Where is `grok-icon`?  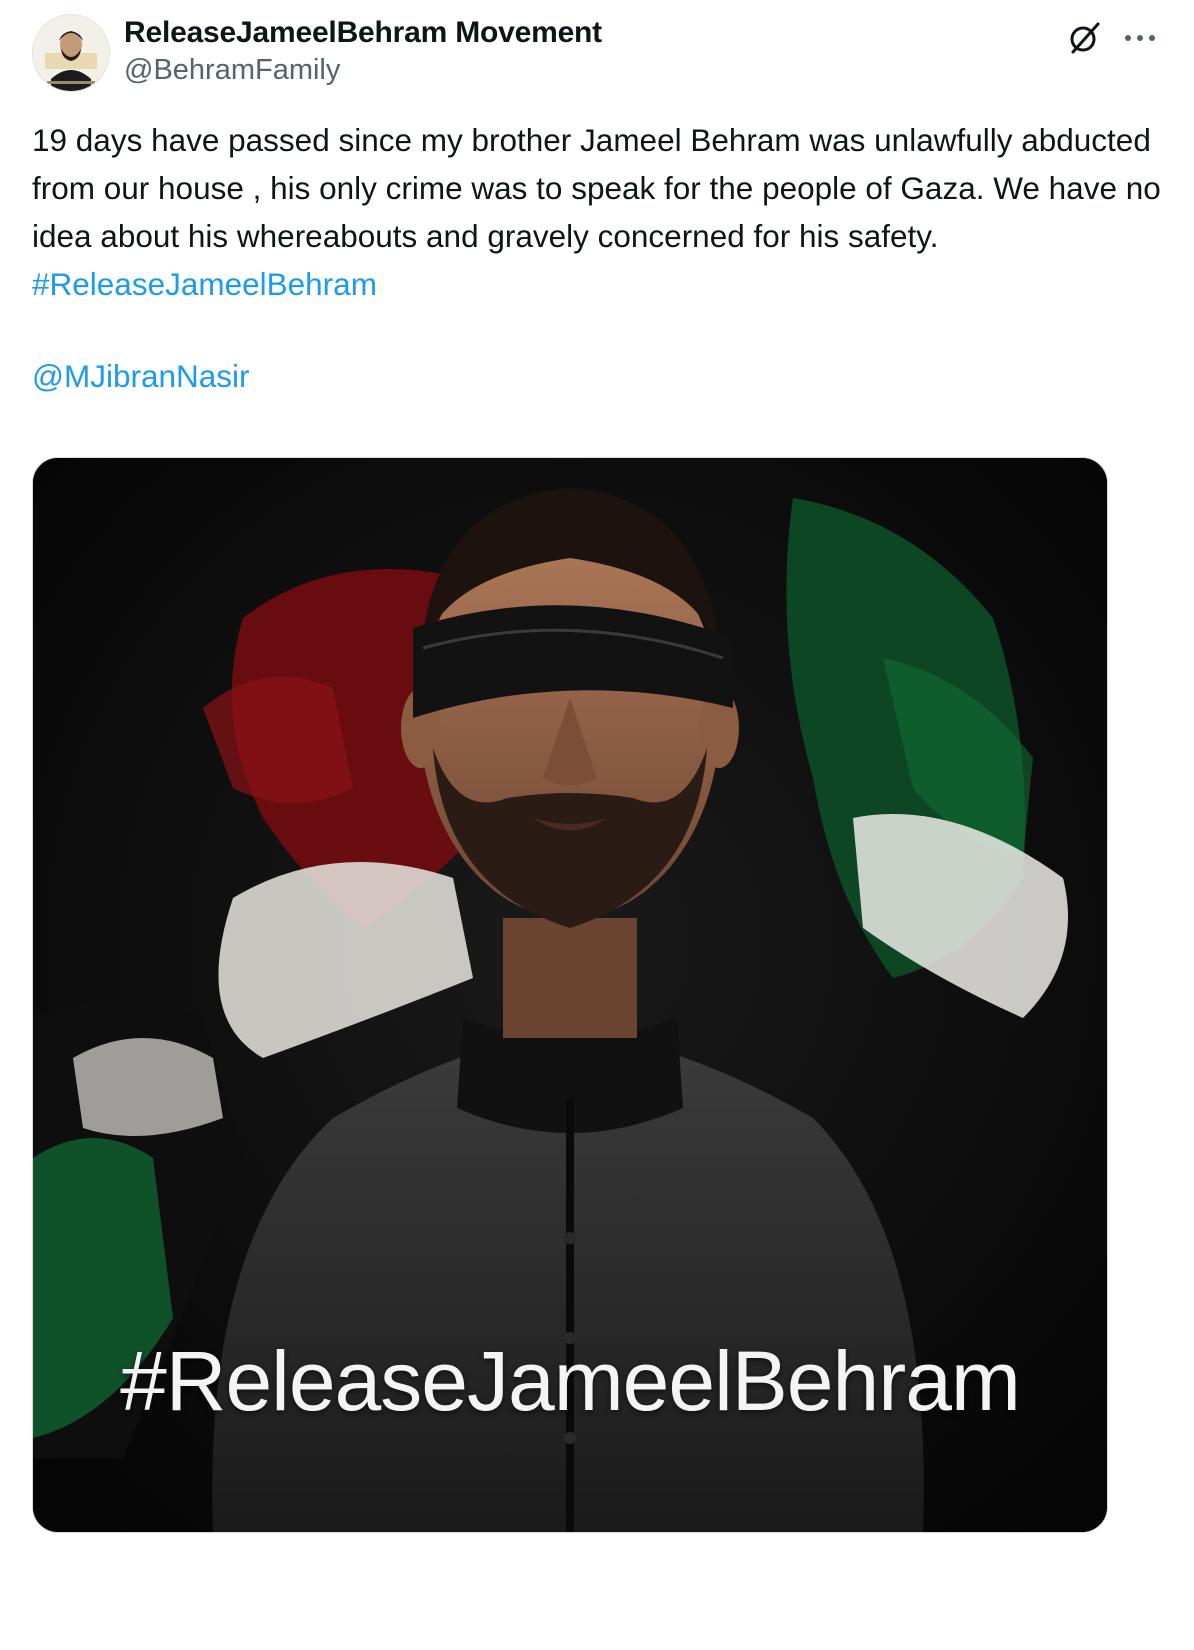 grok-icon is located at coordinates (1085, 38).